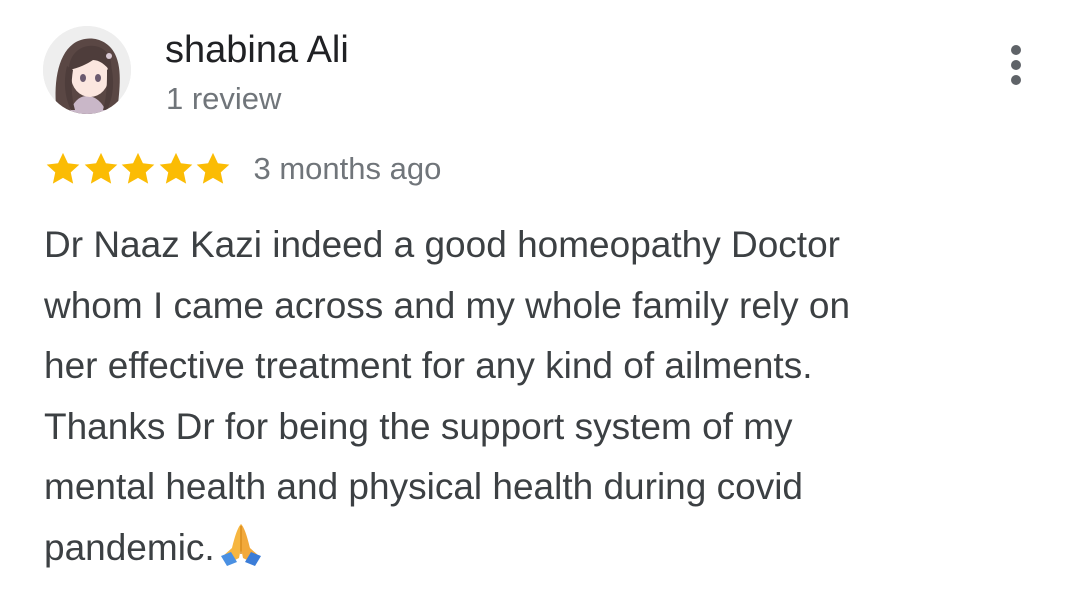 The height and width of the screenshot is (604, 1080). Describe the element at coordinates (224, 98) in the screenshot. I see `review-count: 1 review` at that location.